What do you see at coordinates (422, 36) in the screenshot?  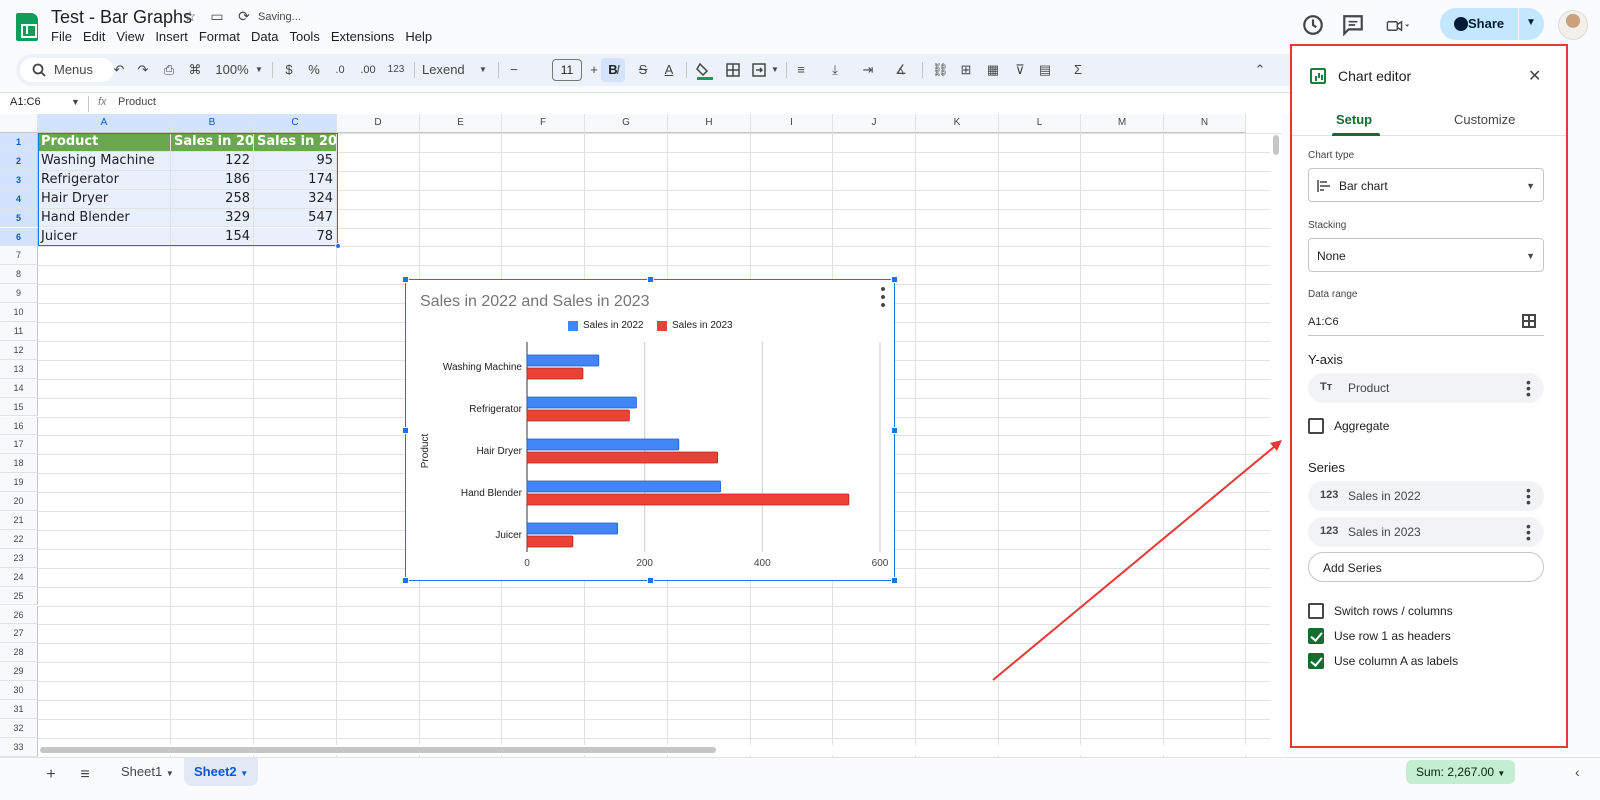 I see `menu-help: Help` at bounding box center [422, 36].